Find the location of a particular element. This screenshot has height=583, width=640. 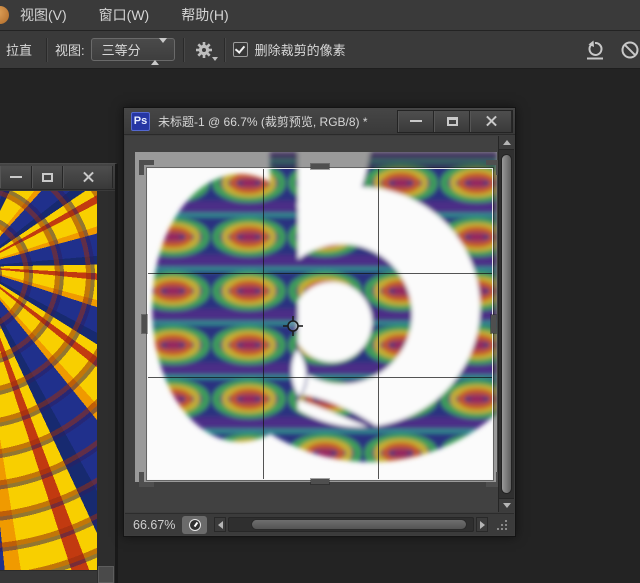

crop-handle-left is located at coordinates (144, 324).